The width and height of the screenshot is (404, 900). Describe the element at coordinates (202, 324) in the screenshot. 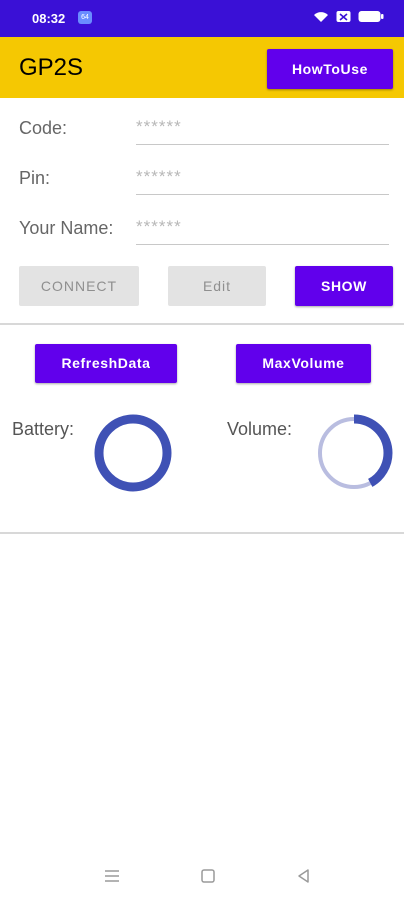

I see `section-divider` at that location.